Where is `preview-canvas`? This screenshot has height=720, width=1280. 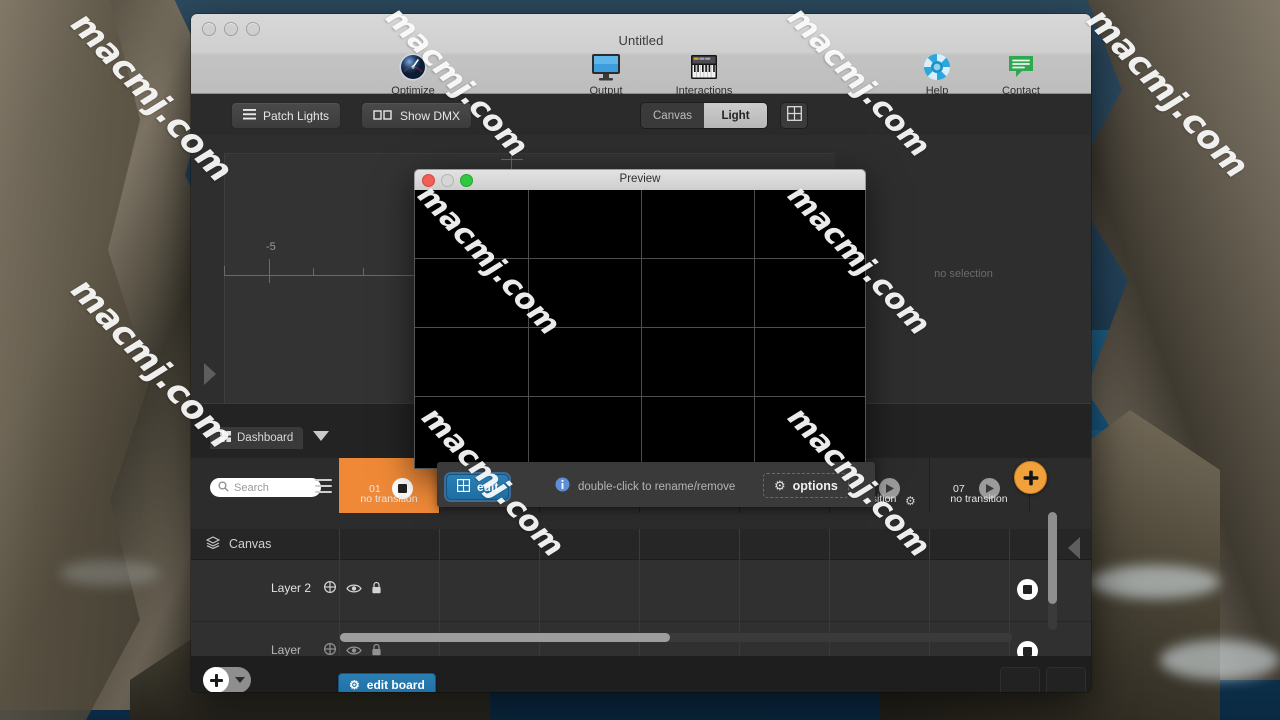
preview-canvas is located at coordinates (640, 329).